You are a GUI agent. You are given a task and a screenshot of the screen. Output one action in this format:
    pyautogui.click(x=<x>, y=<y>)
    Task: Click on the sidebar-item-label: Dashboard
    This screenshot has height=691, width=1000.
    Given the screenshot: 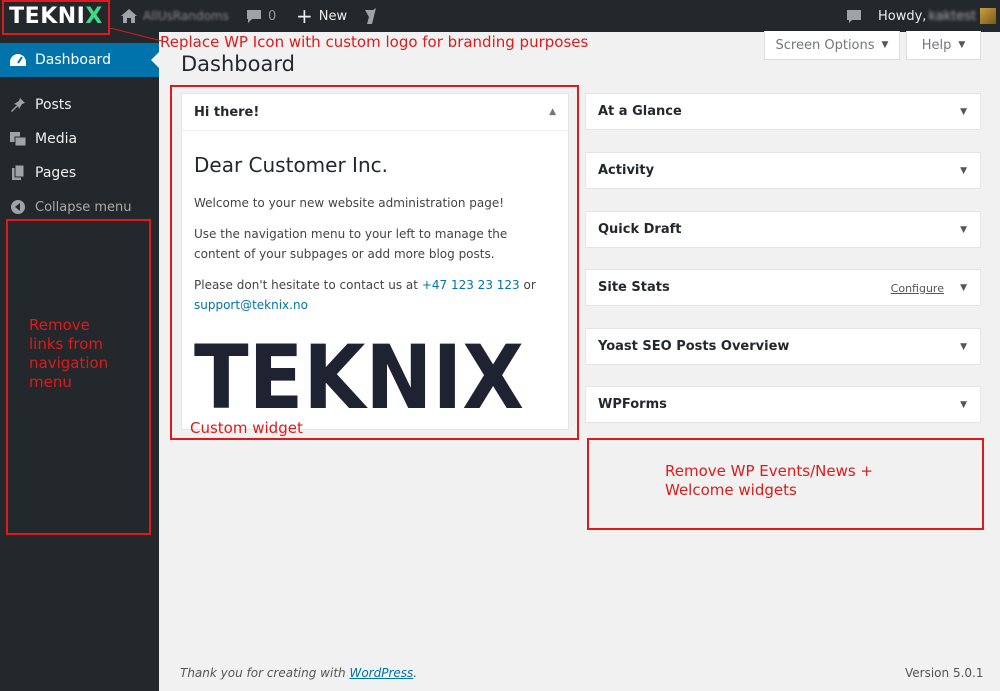 What is the action you would take?
    pyautogui.click(x=73, y=60)
    